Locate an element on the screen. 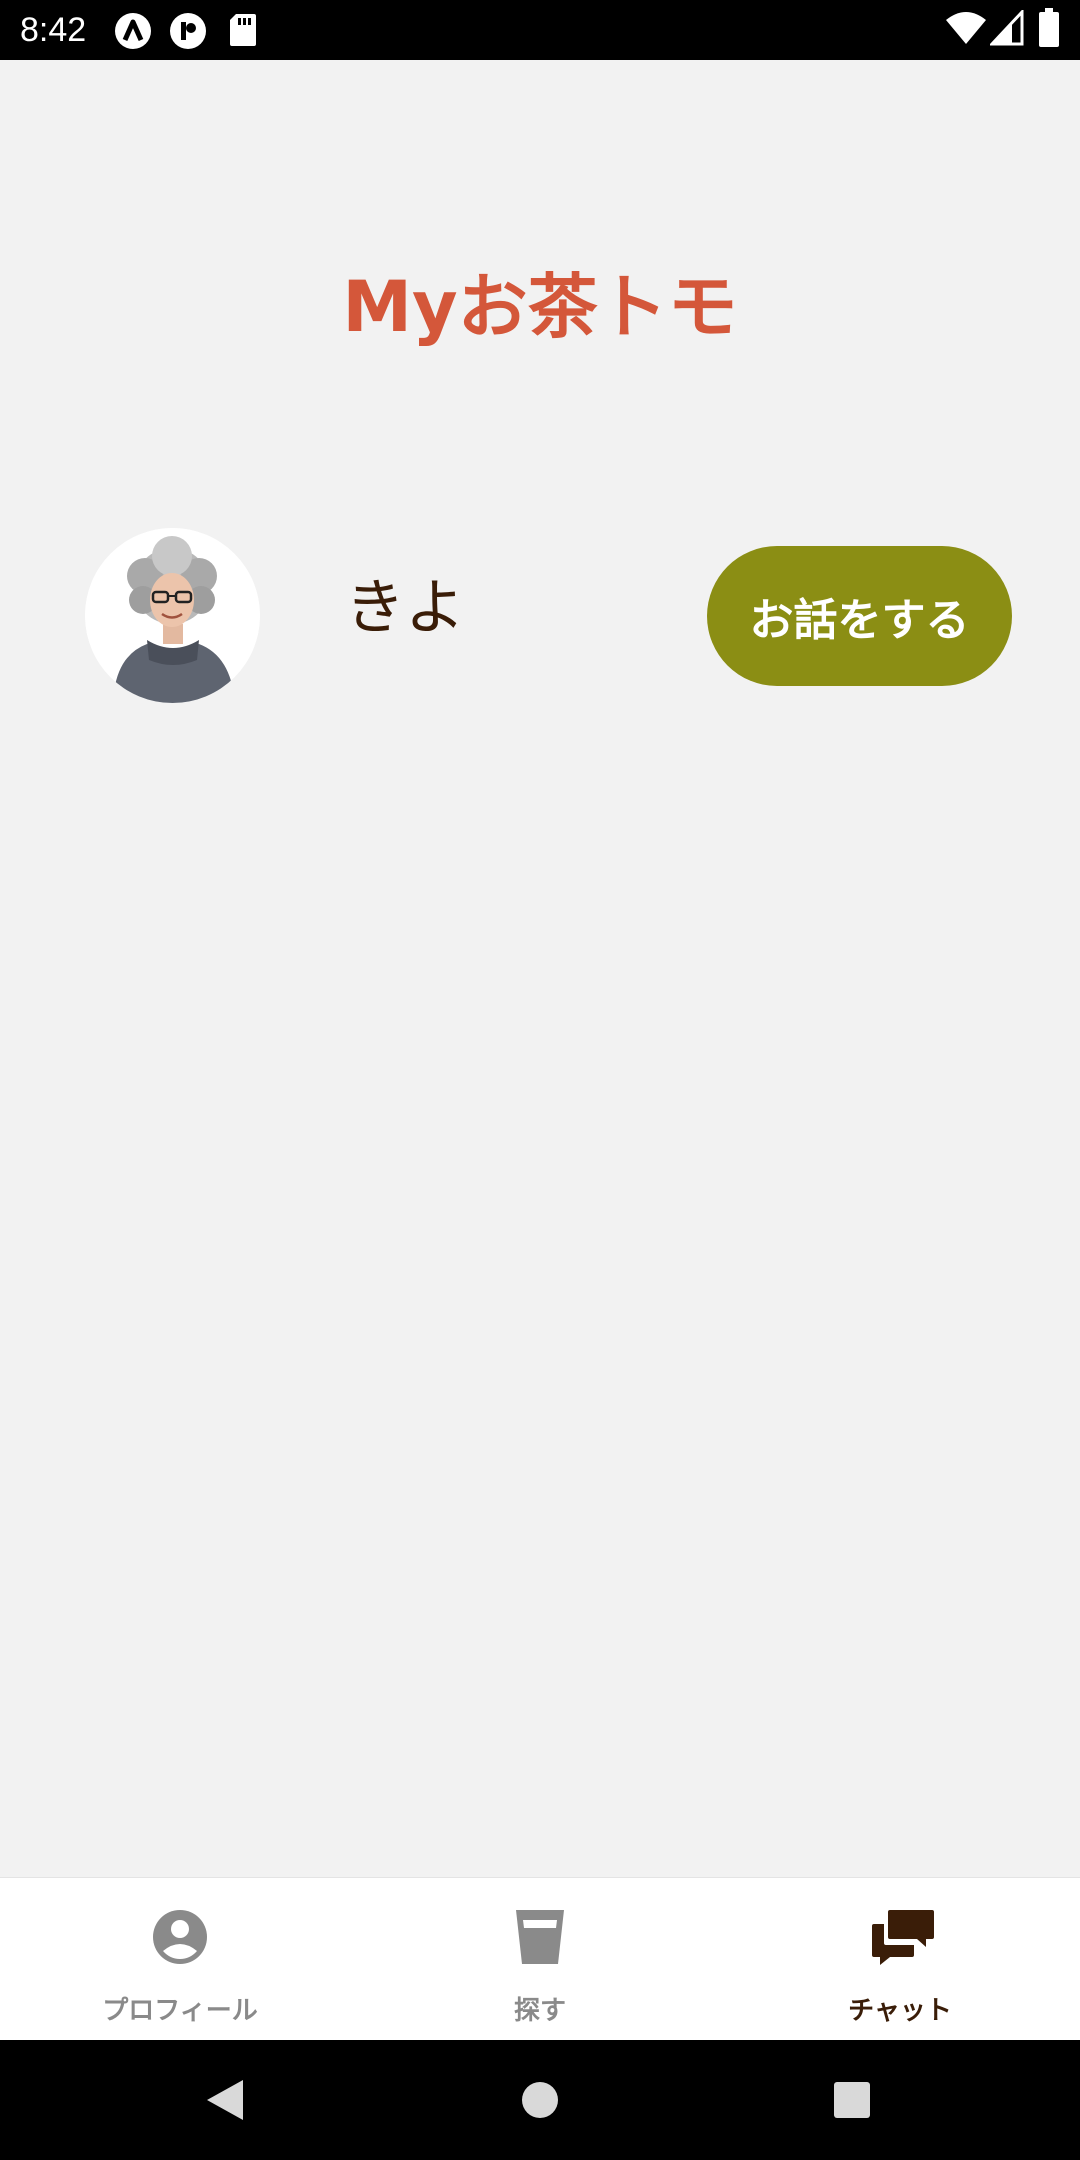 The width and height of the screenshot is (1080, 2160). nav-item-profile: プロフィール is located at coordinates (180, 1959).